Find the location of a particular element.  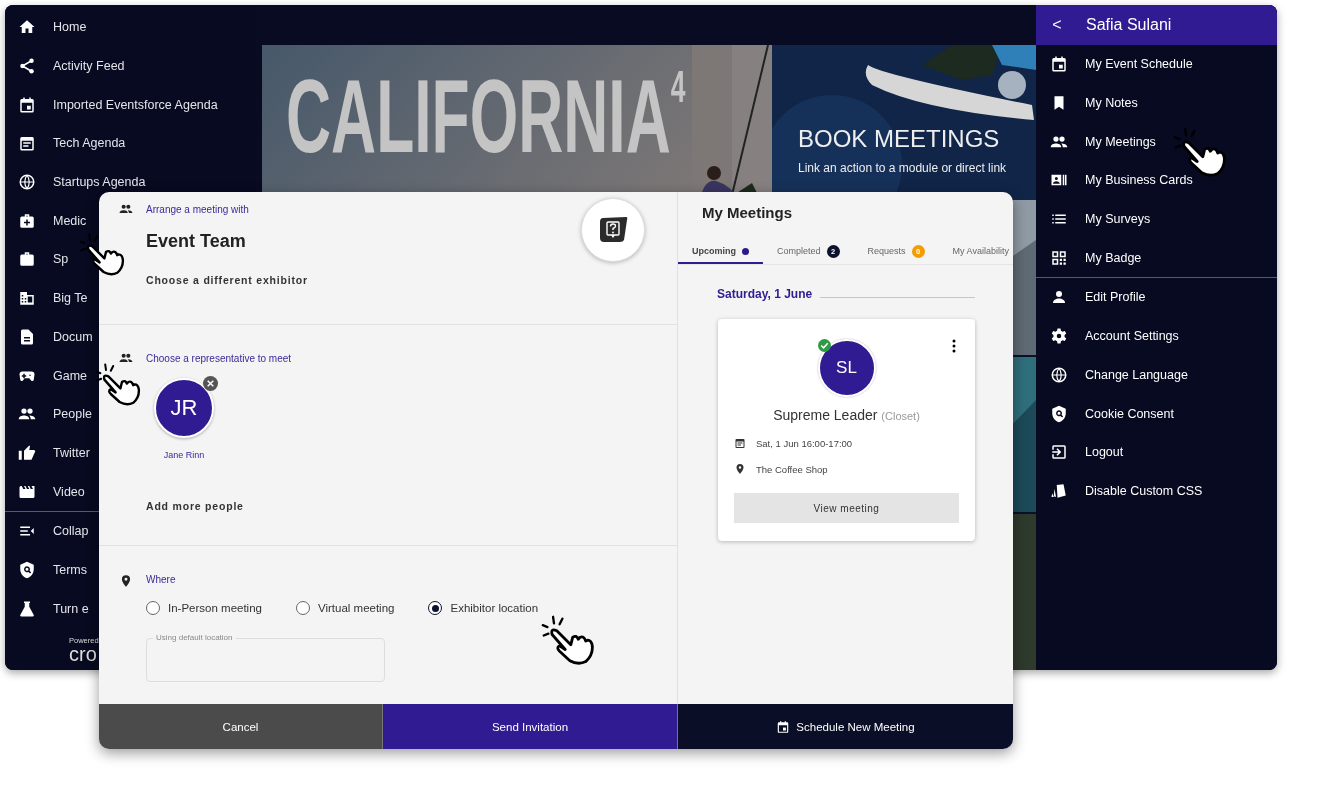

meeting-time: Sat, 1 Jun 16:00-17:00 is located at coordinates (804, 443).